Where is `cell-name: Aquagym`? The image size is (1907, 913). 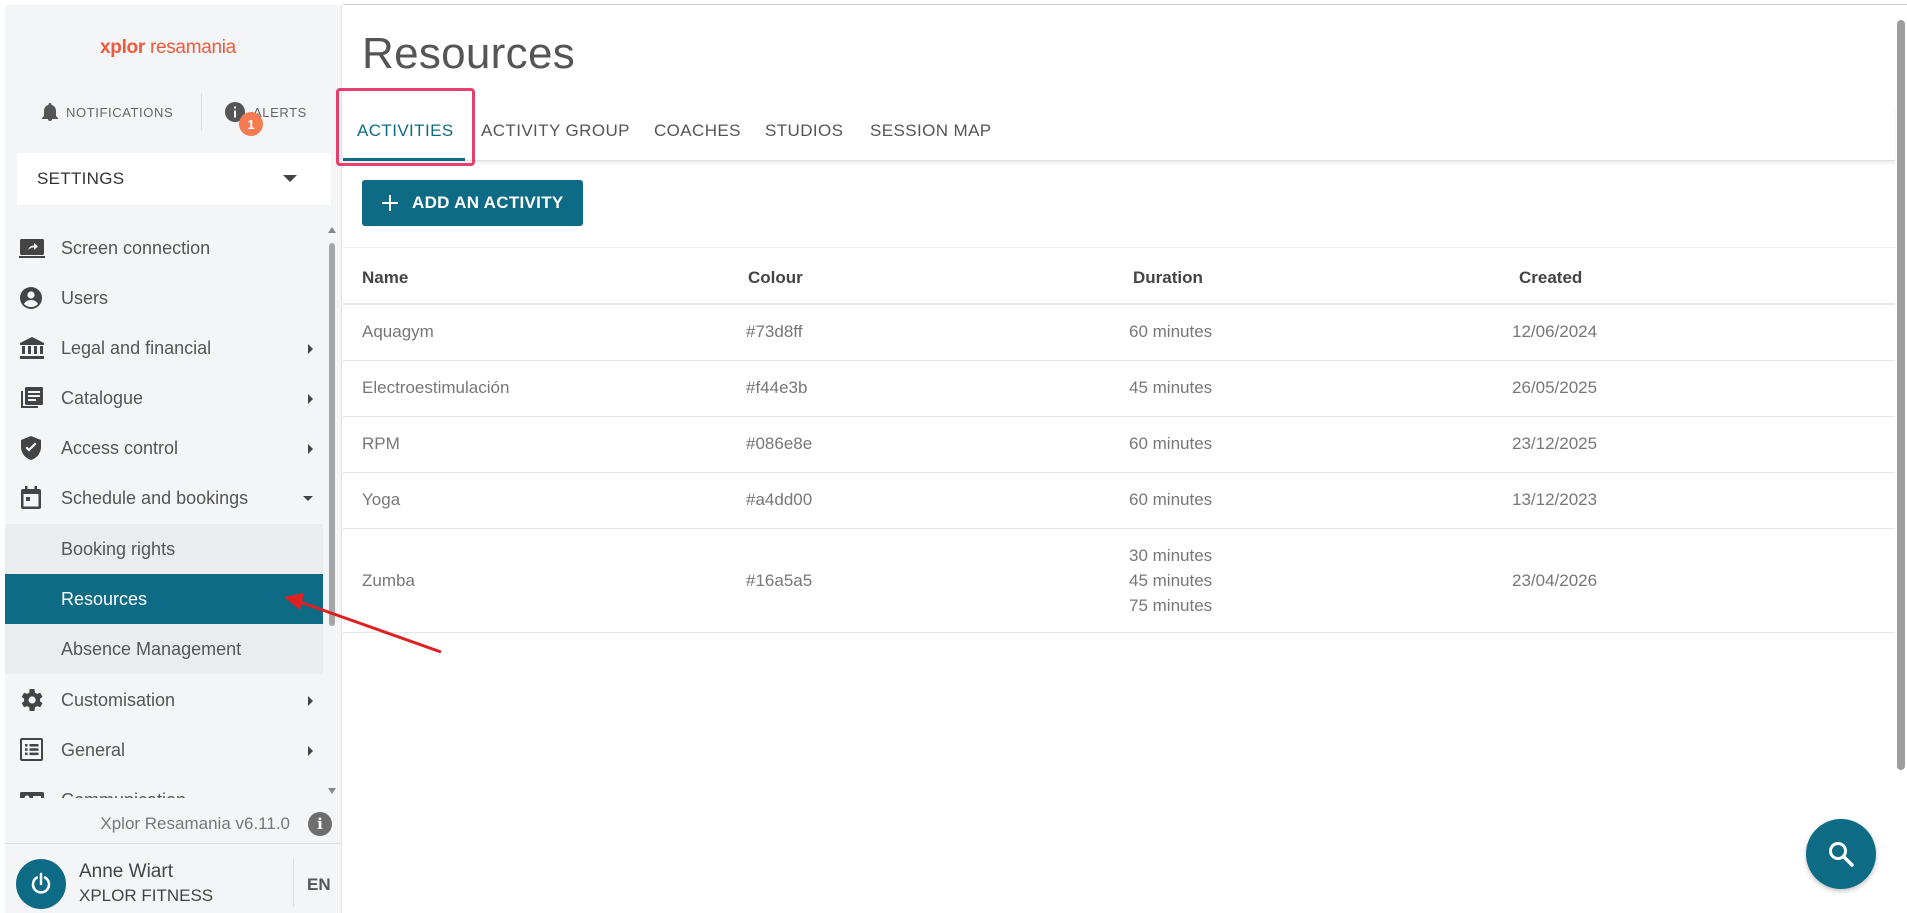 cell-name: Aquagym is located at coordinates (398, 331).